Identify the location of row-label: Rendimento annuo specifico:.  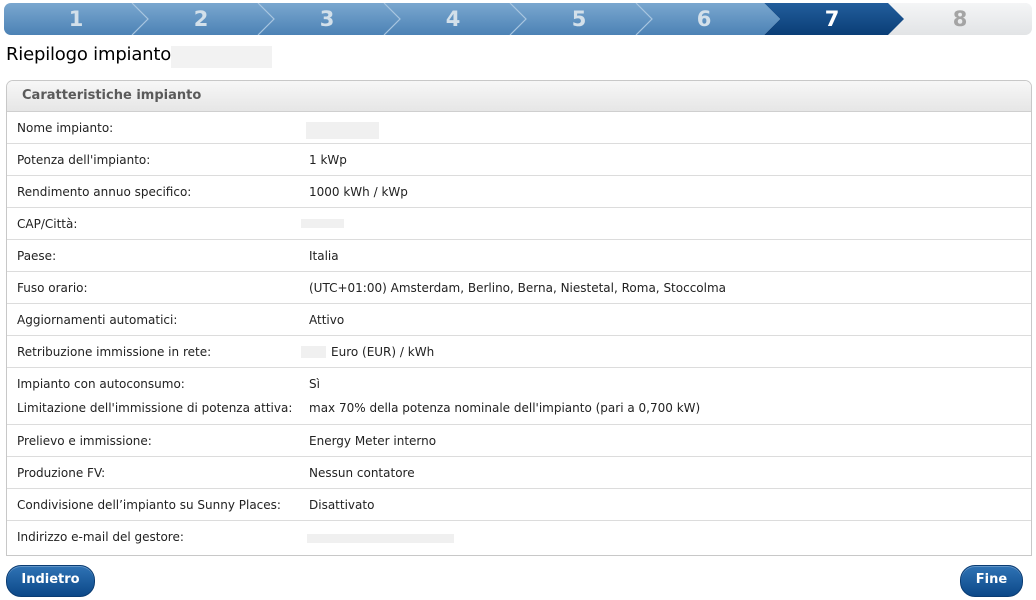
(104, 192).